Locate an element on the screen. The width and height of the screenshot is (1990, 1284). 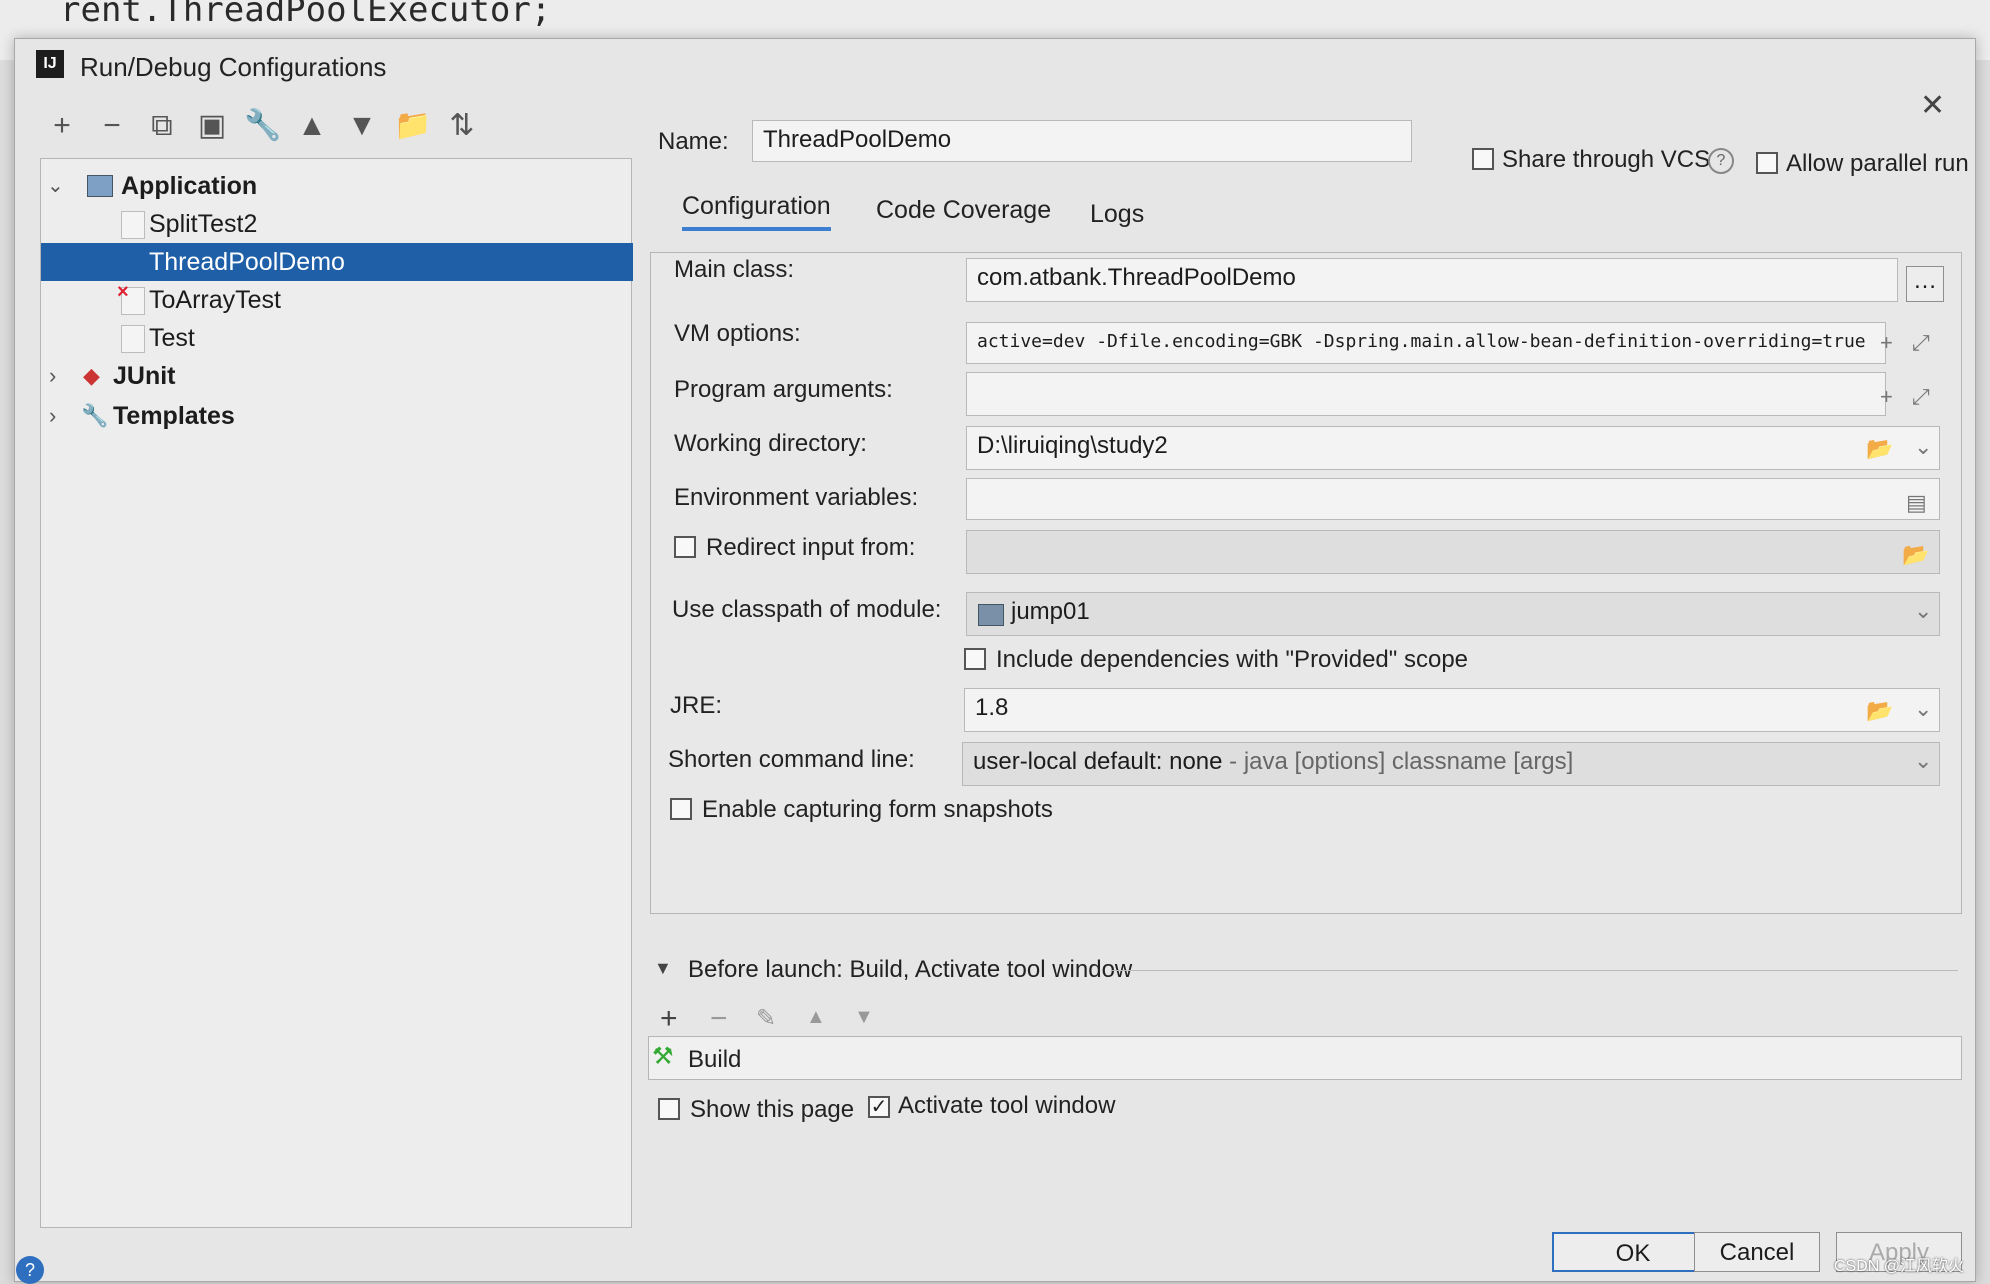
classpath-module-select: jump01 is located at coordinates (1453, 614).